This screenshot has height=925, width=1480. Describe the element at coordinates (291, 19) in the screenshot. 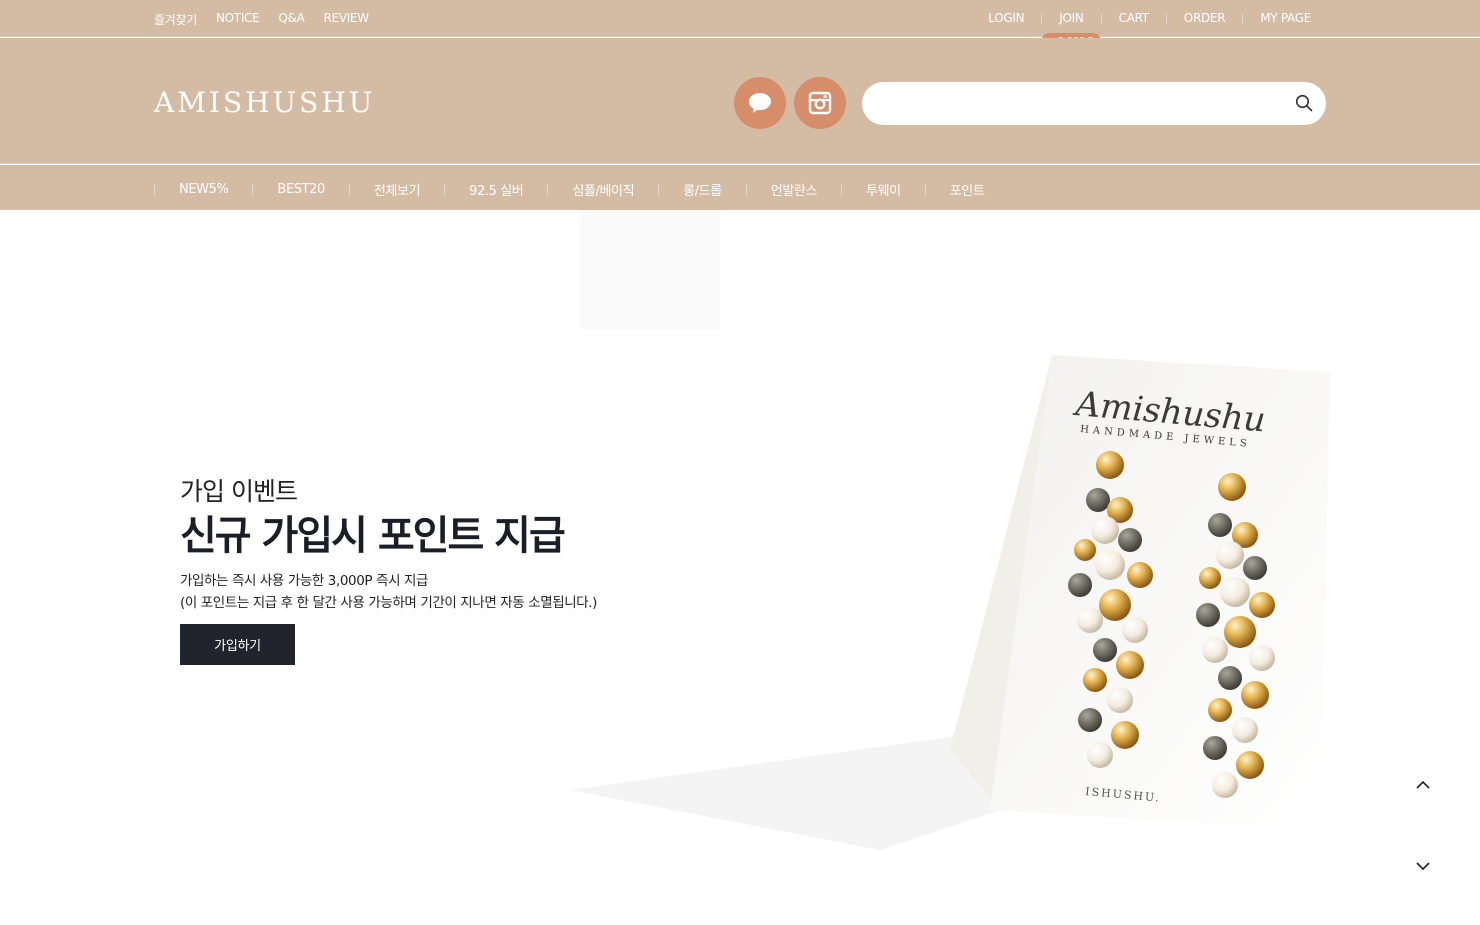

I see `qna-link: Q&A` at that location.